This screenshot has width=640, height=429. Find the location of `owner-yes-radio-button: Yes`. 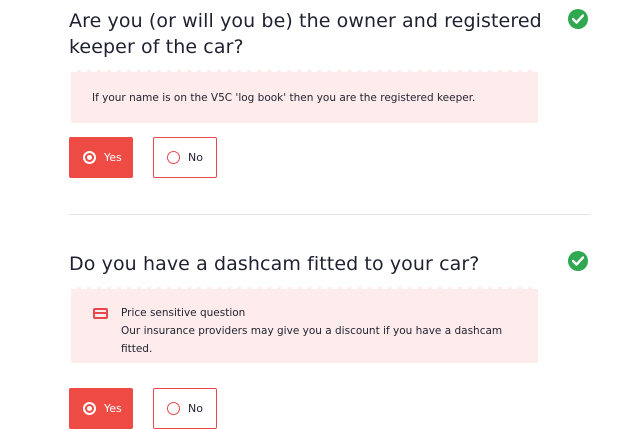

owner-yes-radio-button: Yes is located at coordinates (101, 157).